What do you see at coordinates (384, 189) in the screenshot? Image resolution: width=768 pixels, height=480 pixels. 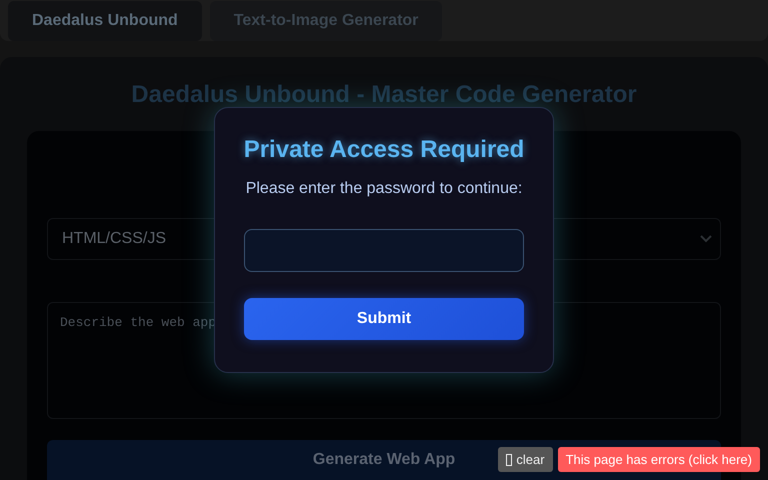 I see `dialog-message: Please enter the password to continue:` at bounding box center [384, 189].